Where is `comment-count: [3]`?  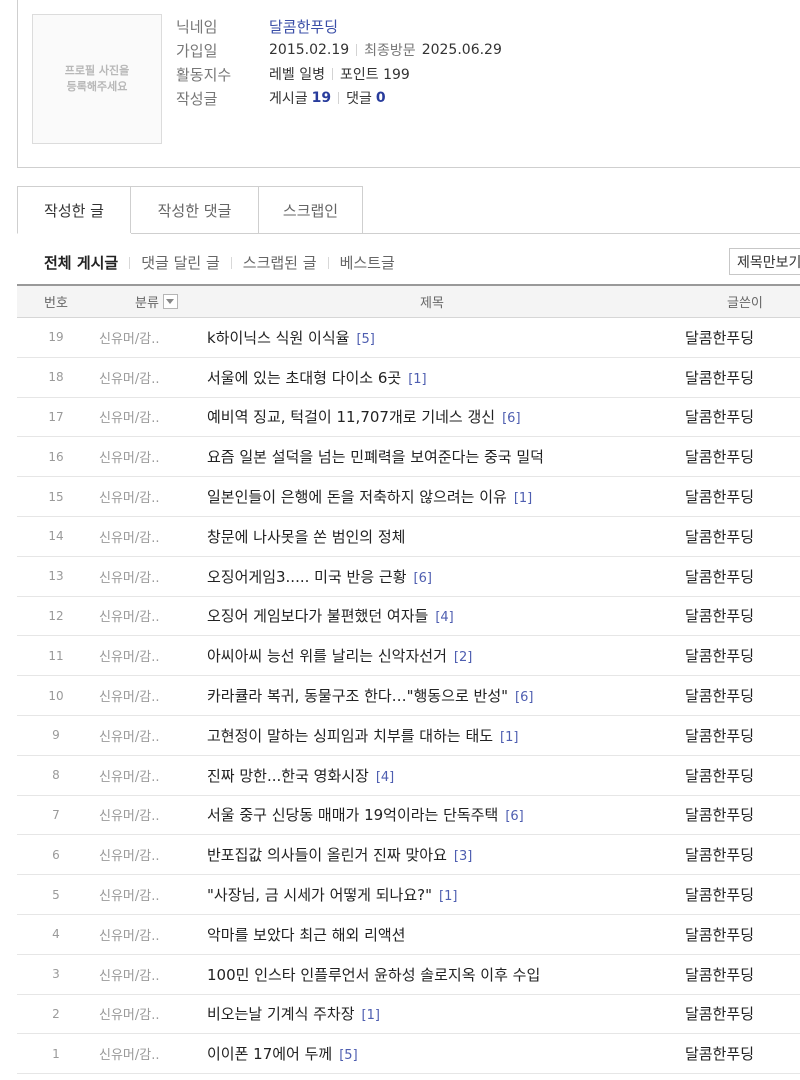
comment-count: [3] is located at coordinates (463, 856).